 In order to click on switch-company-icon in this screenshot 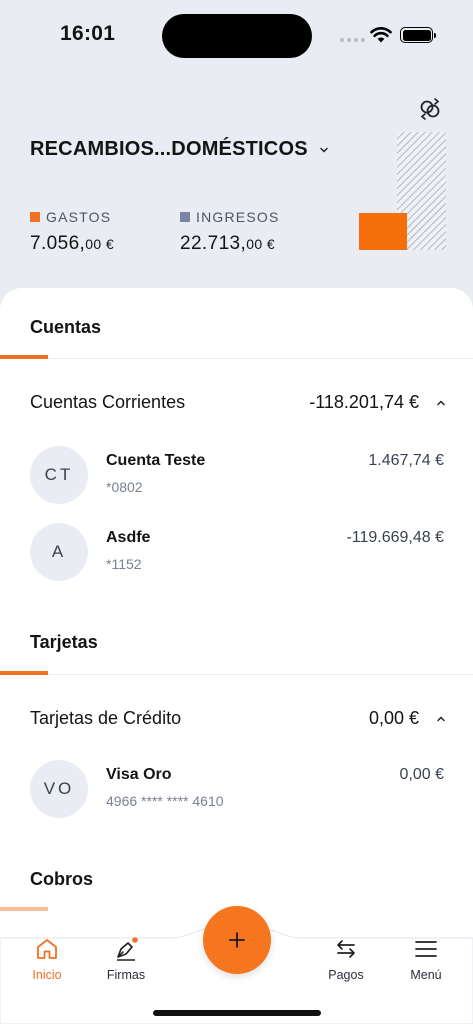, I will do `click(430, 109)`.